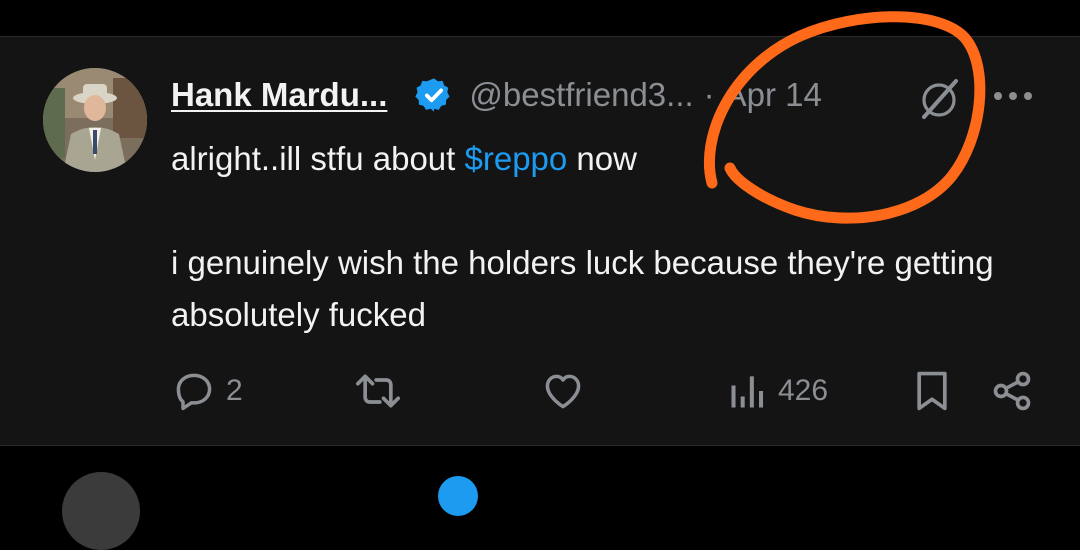 The height and width of the screenshot is (550, 1080). I want to click on next-tweet-verified-icon, so click(458, 496).